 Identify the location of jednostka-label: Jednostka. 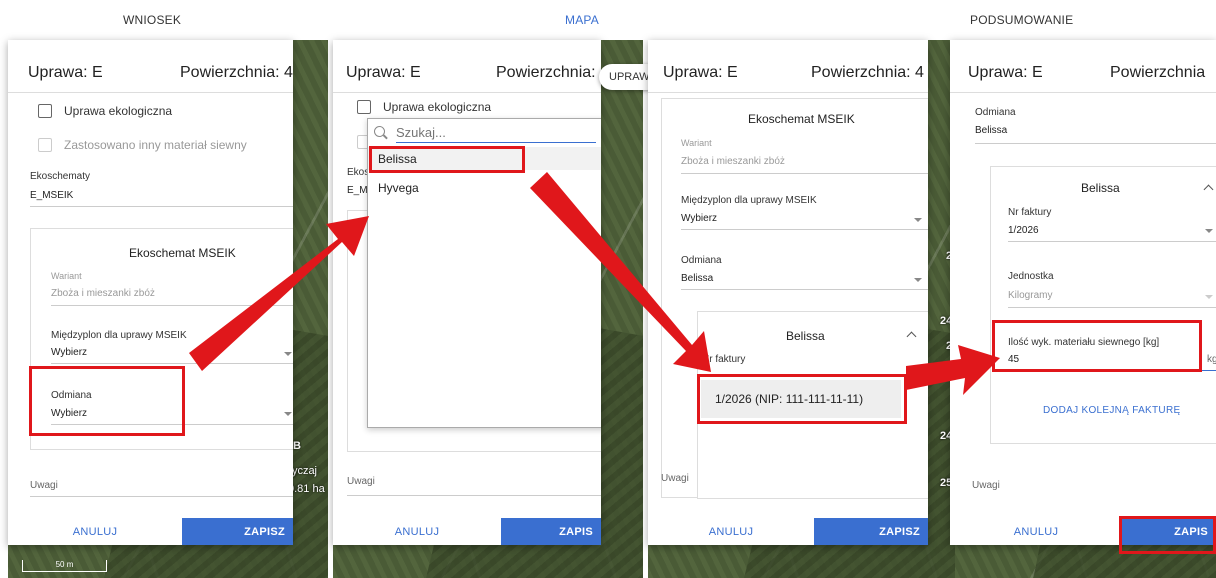
(1031, 276).